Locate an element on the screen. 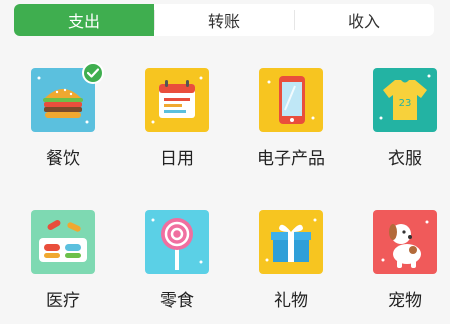  selected-check-icon is located at coordinates (93, 73).